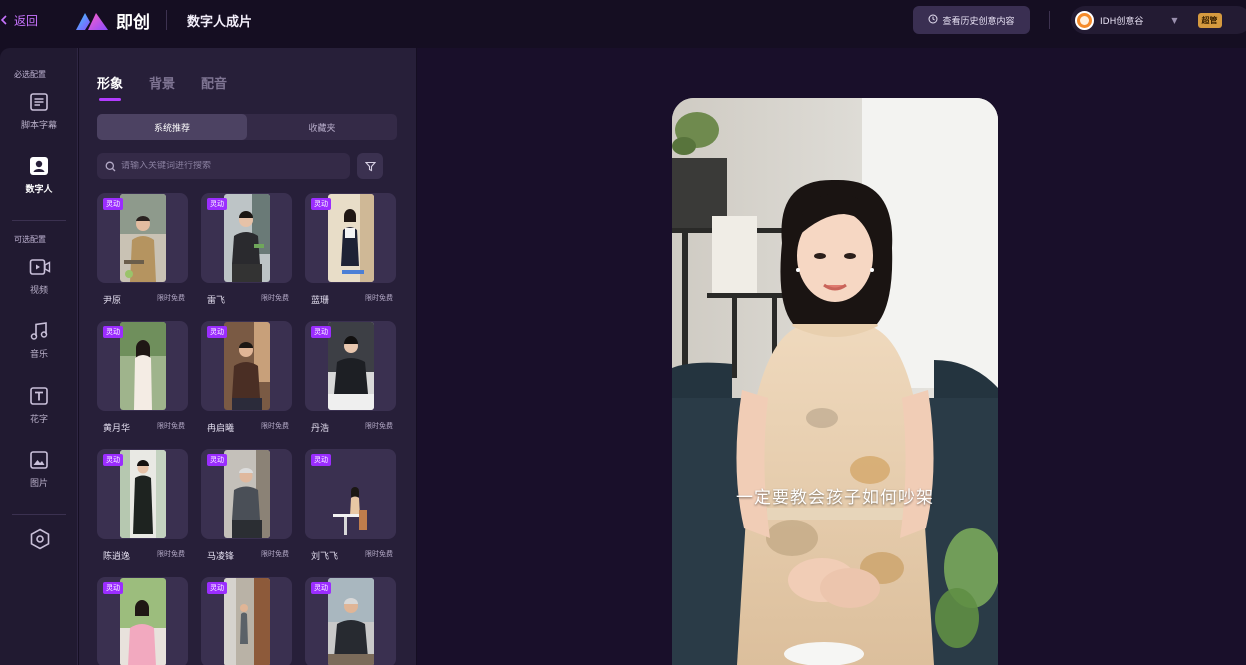 The width and height of the screenshot is (1246, 665). What do you see at coordinates (4, 21) in the screenshot?
I see `chevron-left-icon` at bounding box center [4, 21].